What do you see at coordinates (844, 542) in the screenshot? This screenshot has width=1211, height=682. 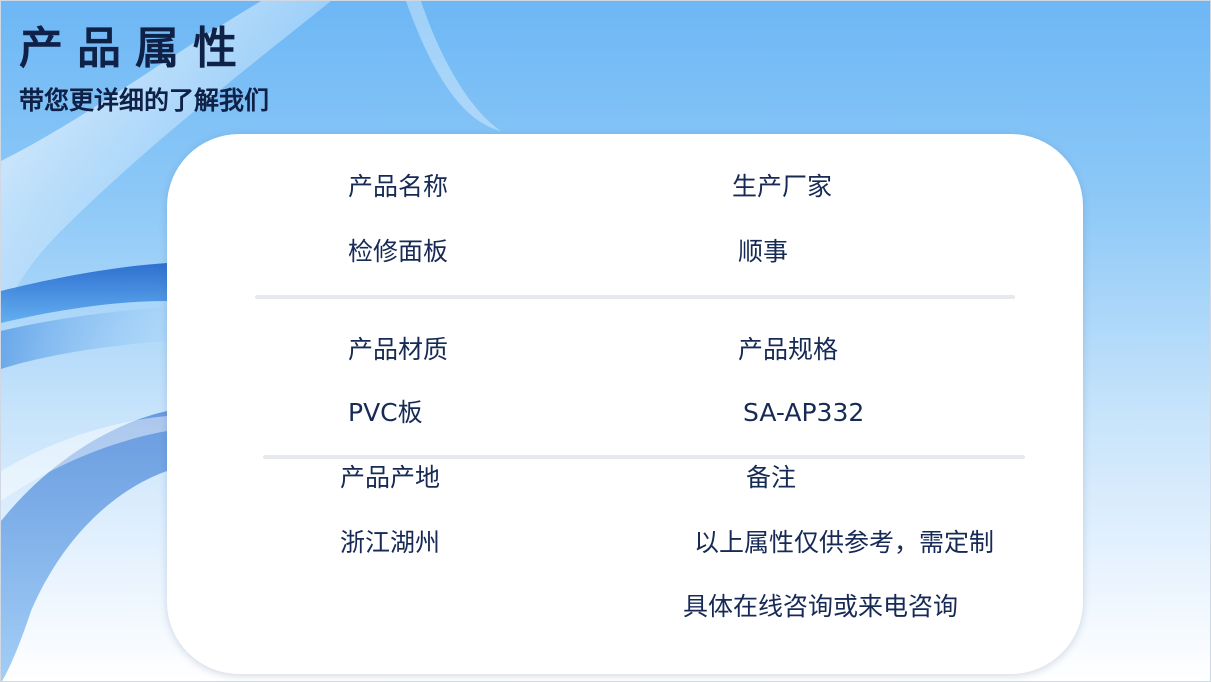 I see `value-remark-line1: 以上属性仅供参考，需定制` at bounding box center [844, 542].